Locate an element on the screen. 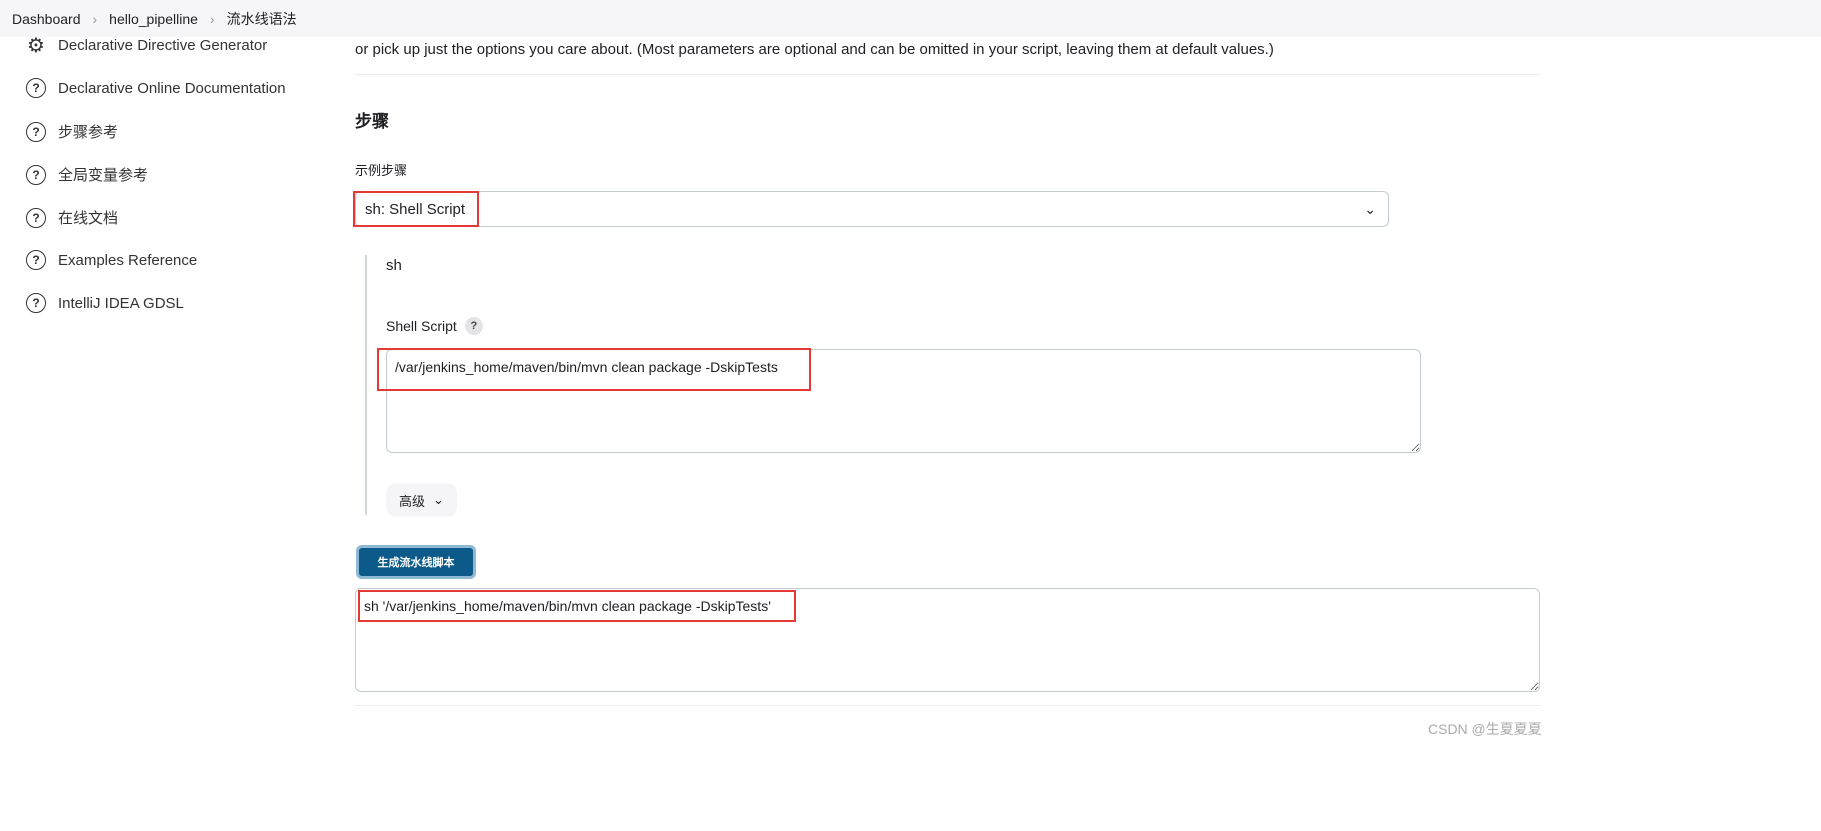 This screenshot has height=831, width=1821. sample-step-label: 示例步骤 is located at coordinates (381, 170).